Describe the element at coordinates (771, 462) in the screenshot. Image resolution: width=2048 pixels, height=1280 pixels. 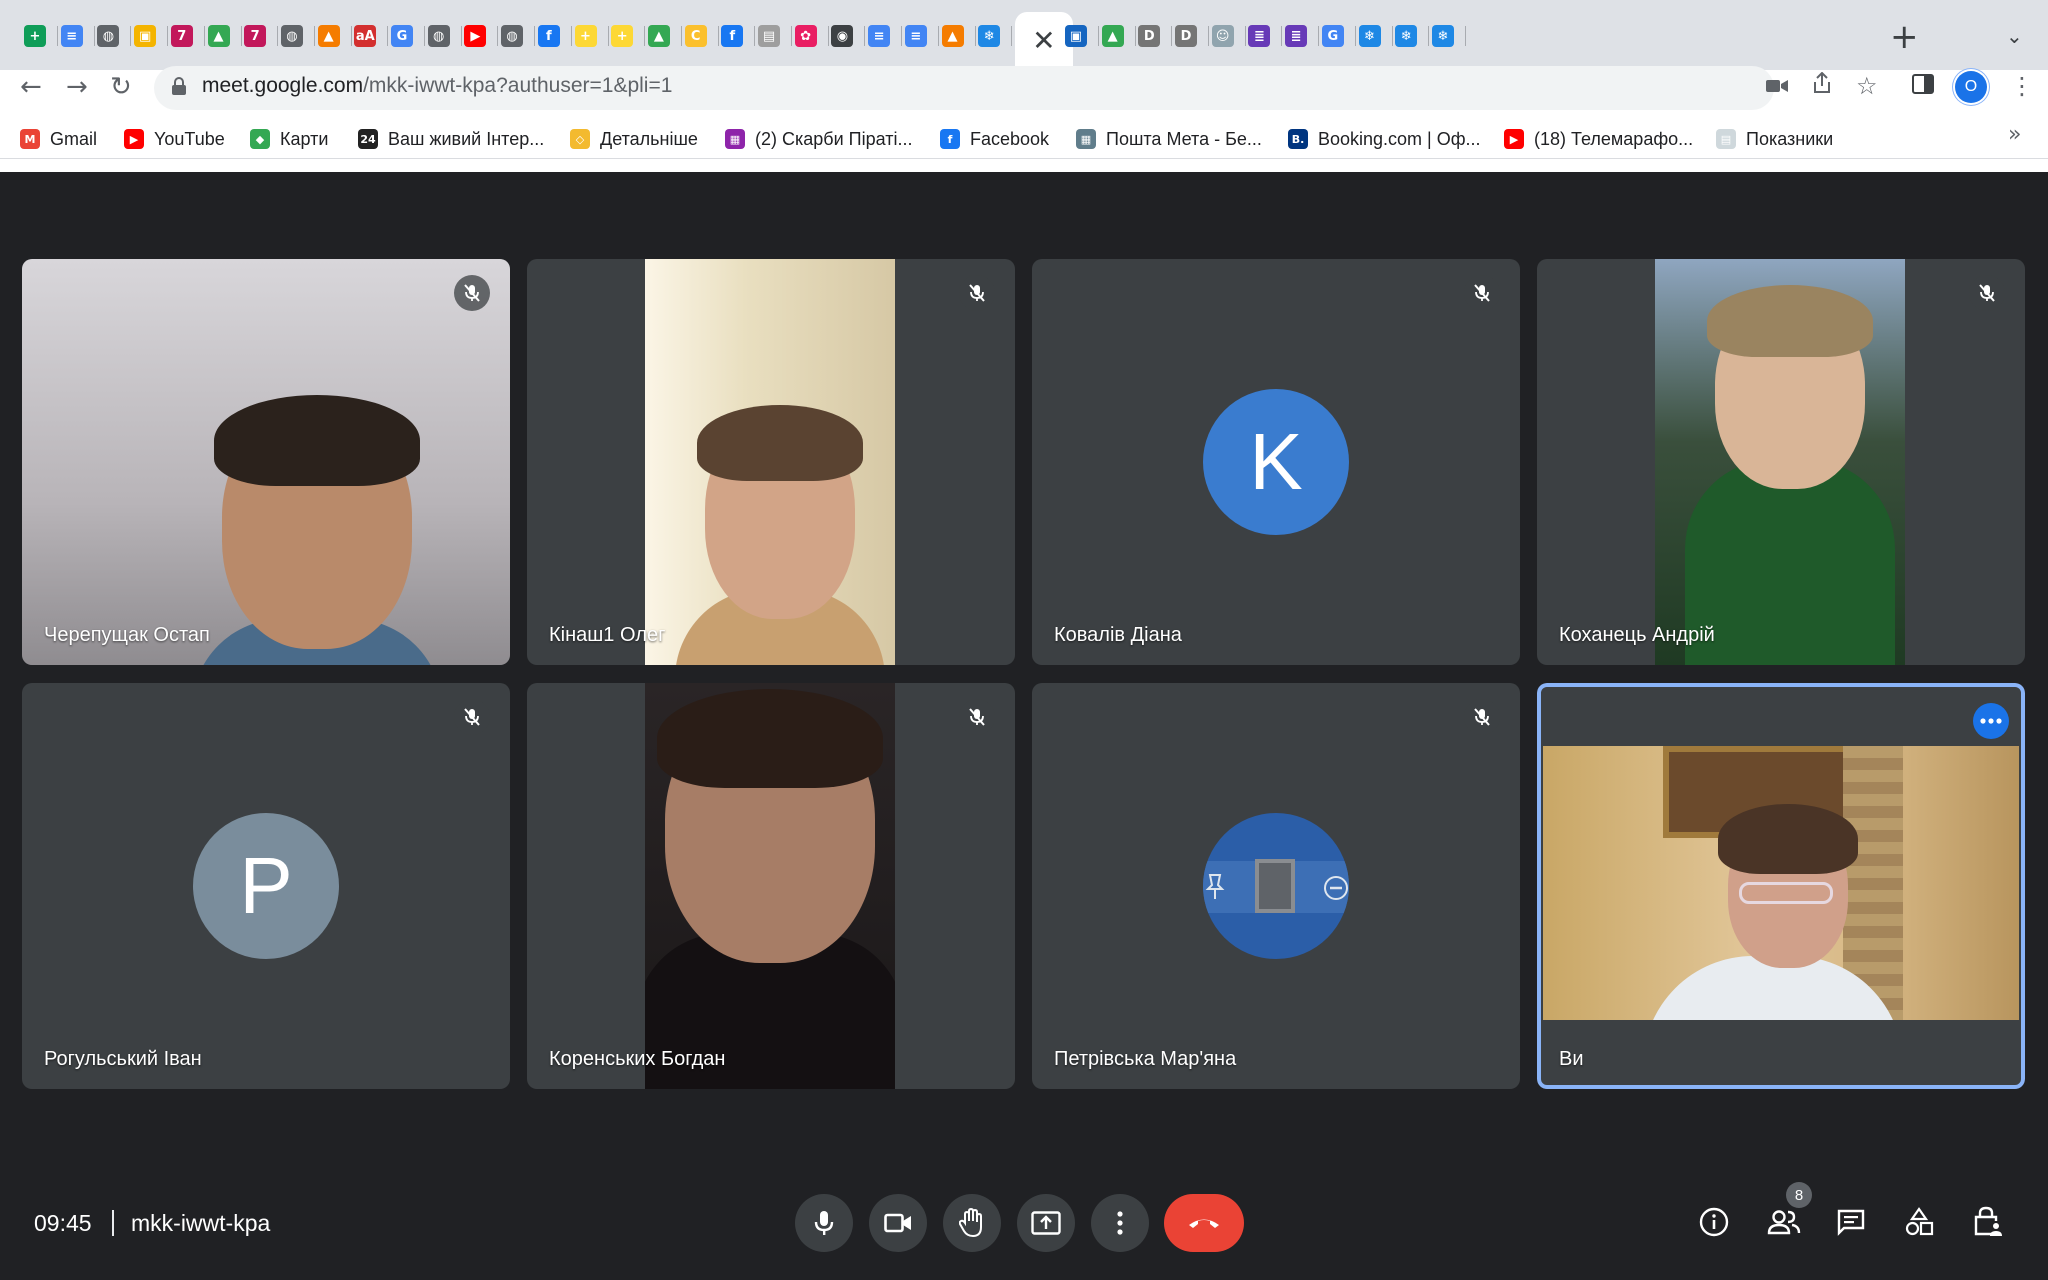
I see `participant-tile: Кінаш1 Олег` at that location.